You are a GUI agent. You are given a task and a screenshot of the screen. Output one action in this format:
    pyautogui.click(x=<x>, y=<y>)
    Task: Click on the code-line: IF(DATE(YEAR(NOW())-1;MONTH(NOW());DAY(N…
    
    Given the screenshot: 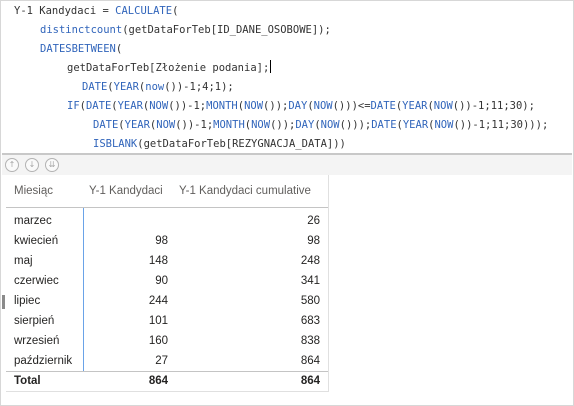 What is the action you would take?
    pyautogui.click(x=301, y=106)
    